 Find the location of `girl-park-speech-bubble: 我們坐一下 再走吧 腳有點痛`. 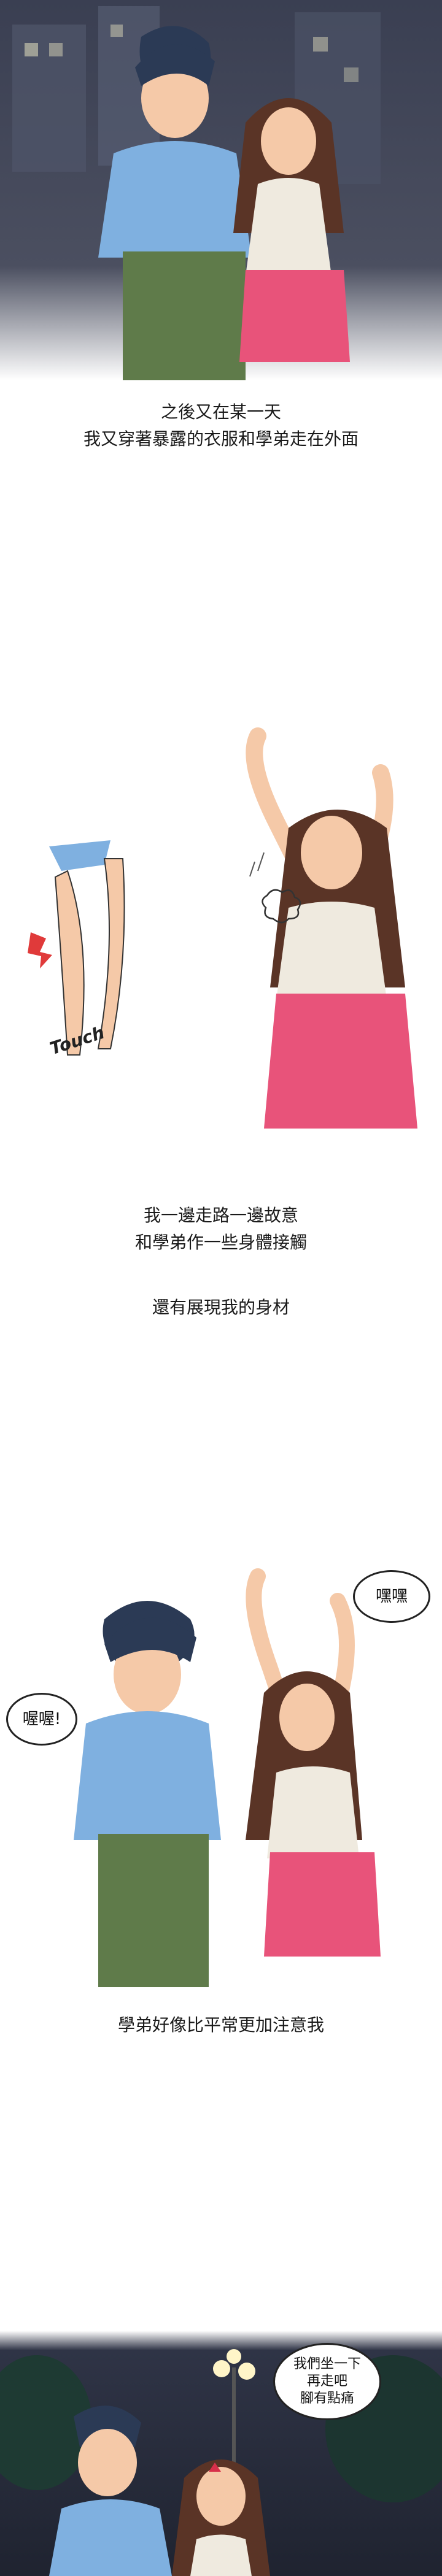

girl-park-speech-bubble: 我們坐一下 再走吧 腳有點痛 is located at coordinates (327, 2381).